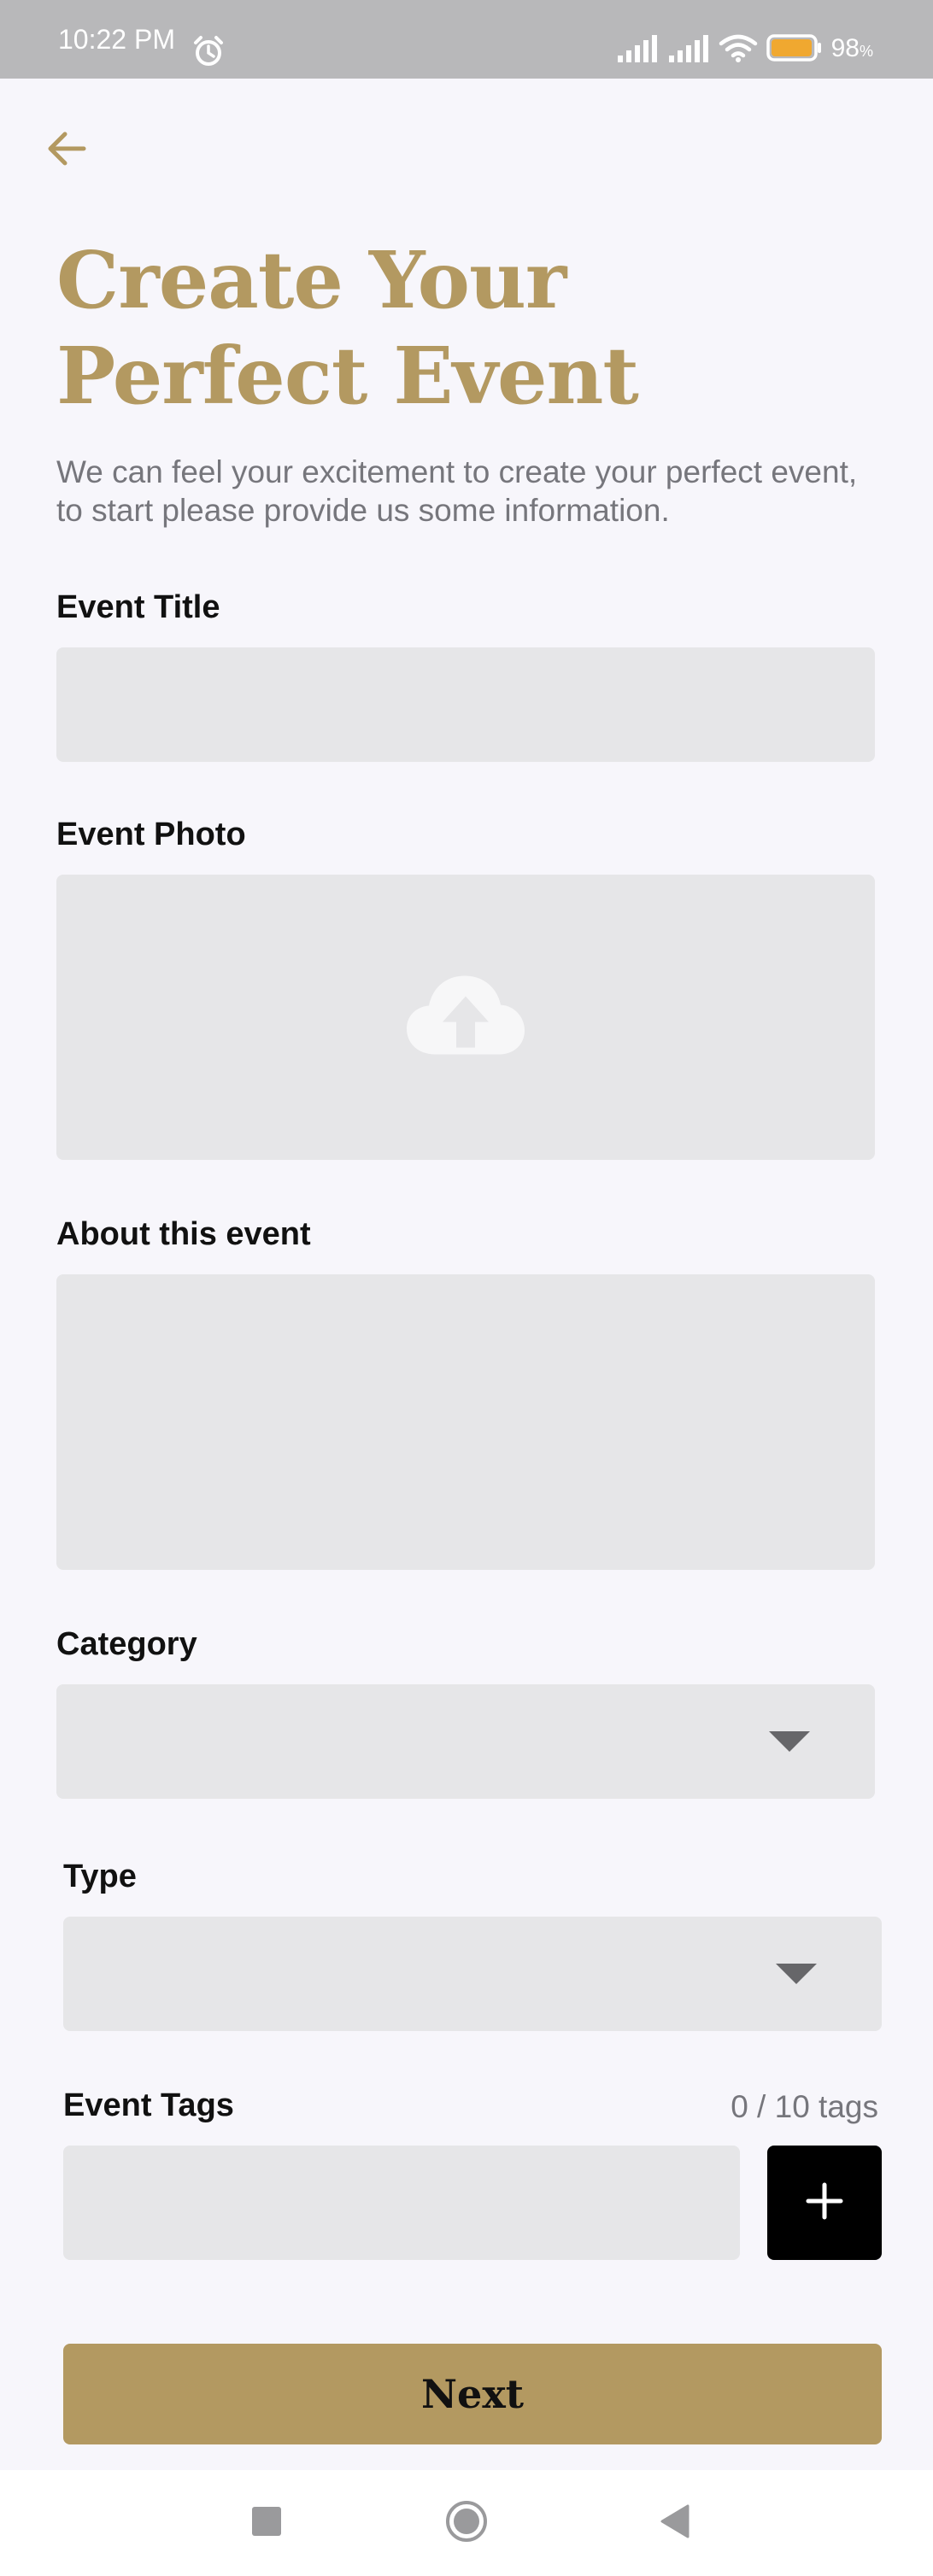  I want to click on about-event-label: About this event, so click(183, 1234).